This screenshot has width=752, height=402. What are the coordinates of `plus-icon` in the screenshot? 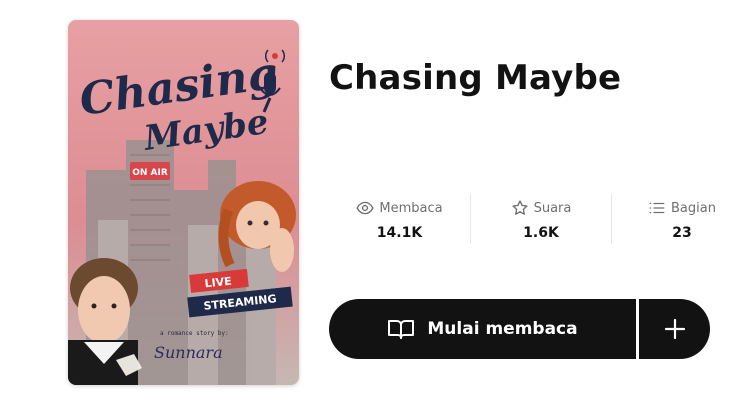 It's located at (674, 329).